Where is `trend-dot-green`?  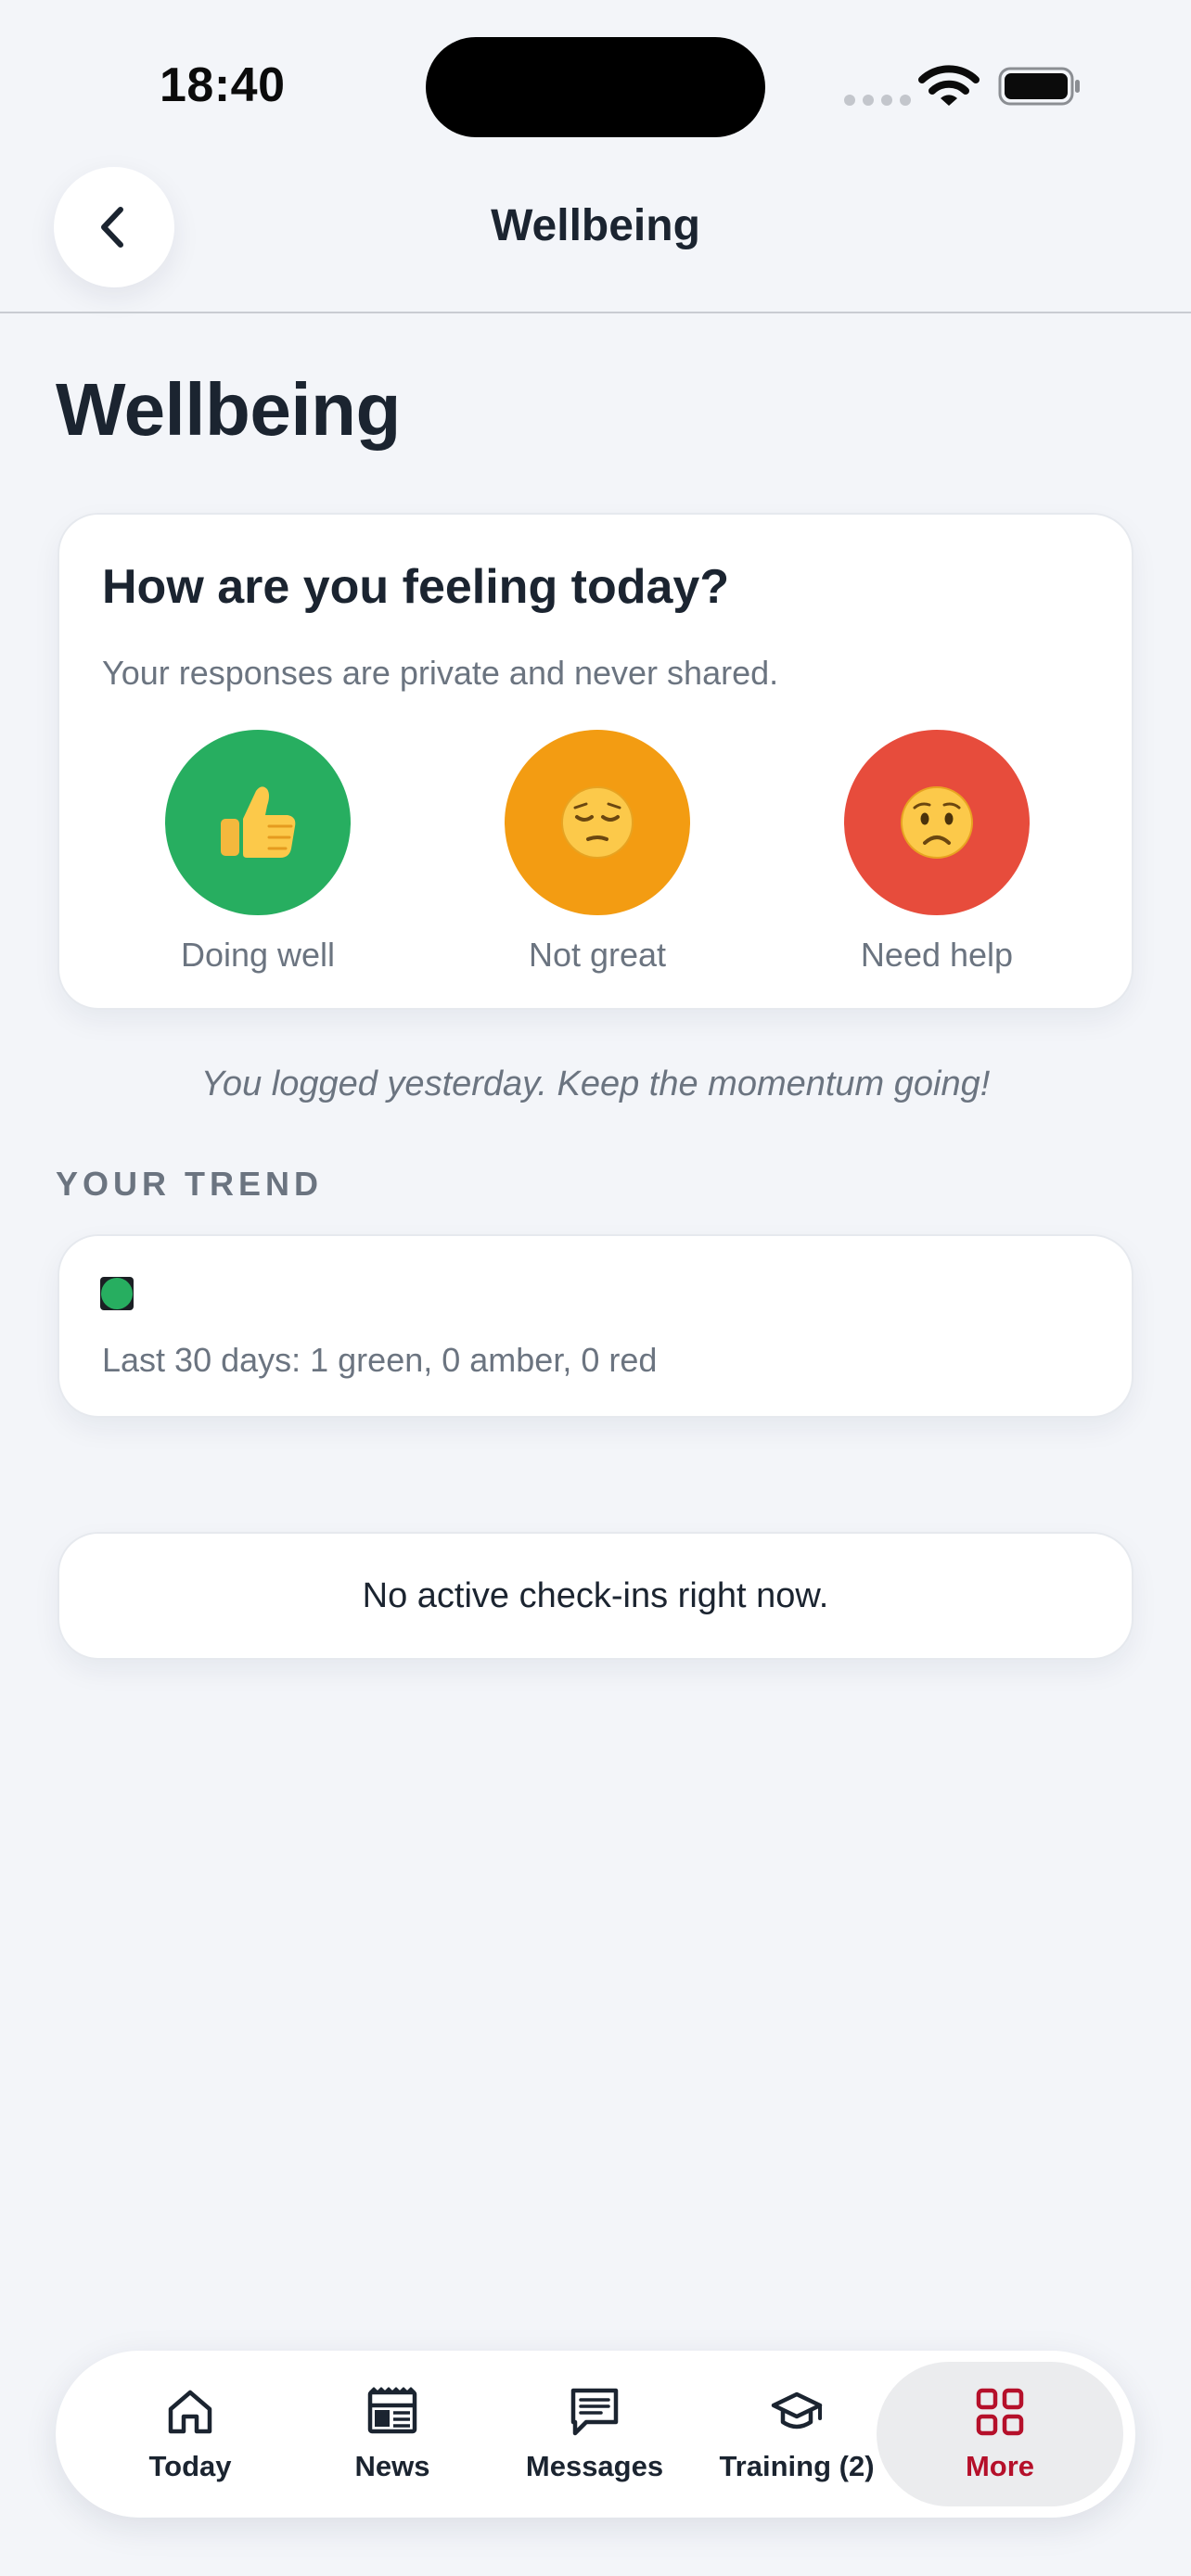
trend-dot-green is located at coordinates (117, 1293).